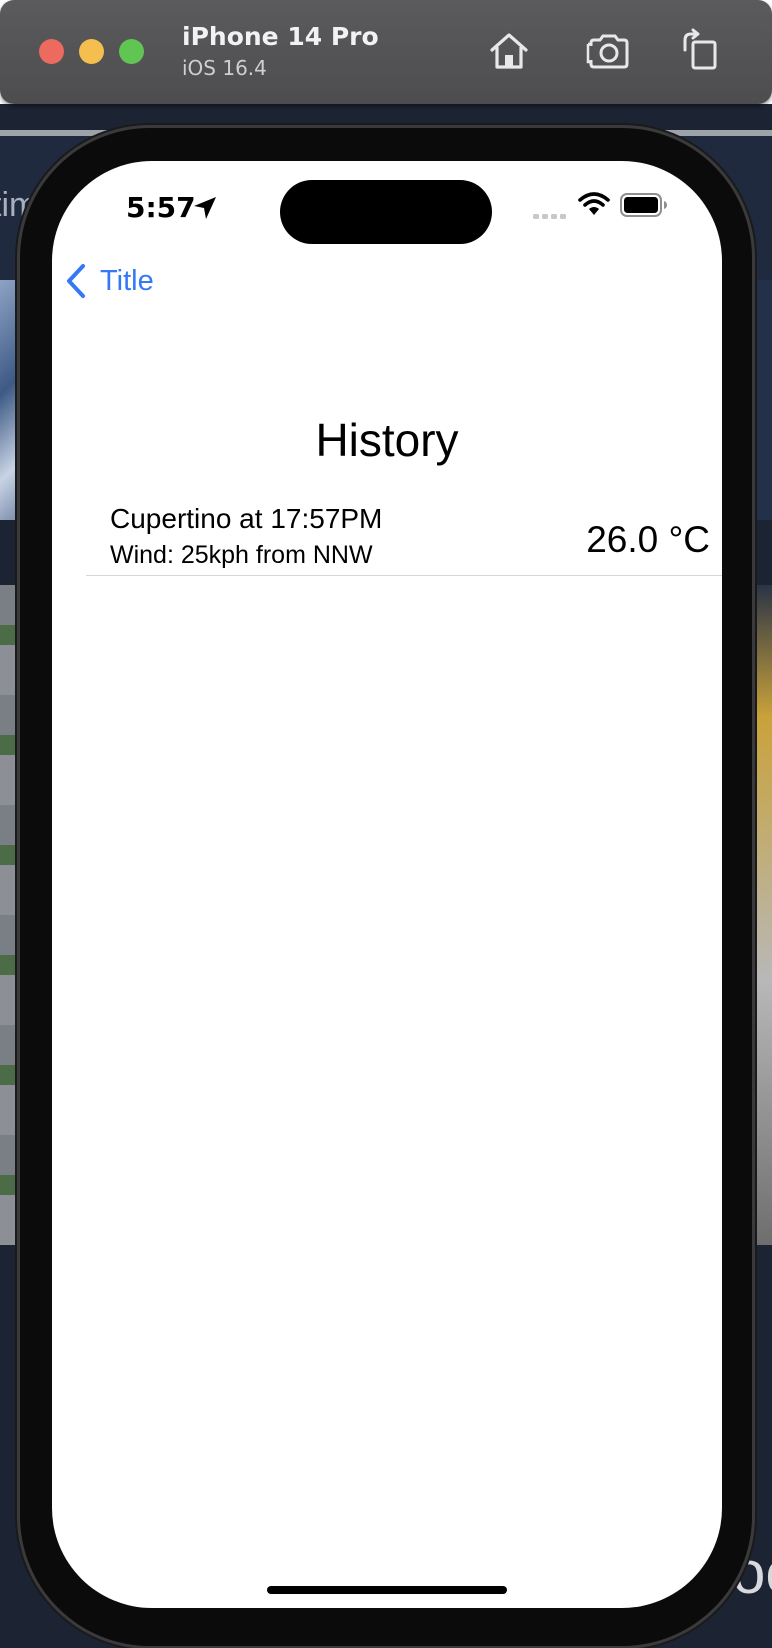 The height and width of the screenshot is (1648, 772). What do you see at coordinates (387, 440) in the screenshot?
I see `page-title: History` at bounding box center [387, 440].